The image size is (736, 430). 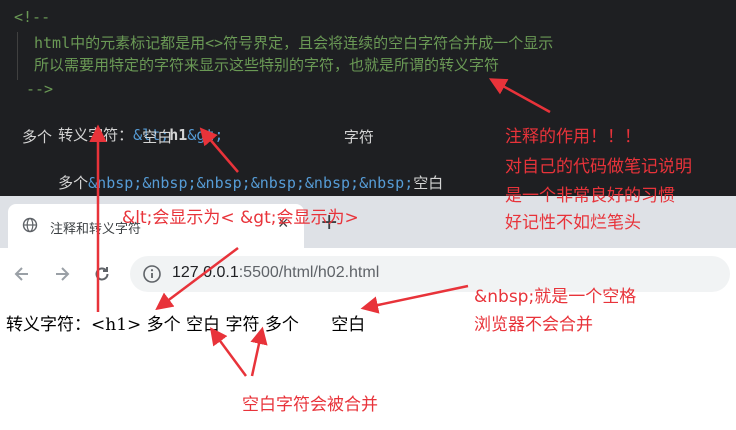 I want to click on nbsp-code-line: 多个&nbsp;&nbsp;&nbsp;&nbsp;&nbsp;&nbsp;空白, so click(x=232, y=171).